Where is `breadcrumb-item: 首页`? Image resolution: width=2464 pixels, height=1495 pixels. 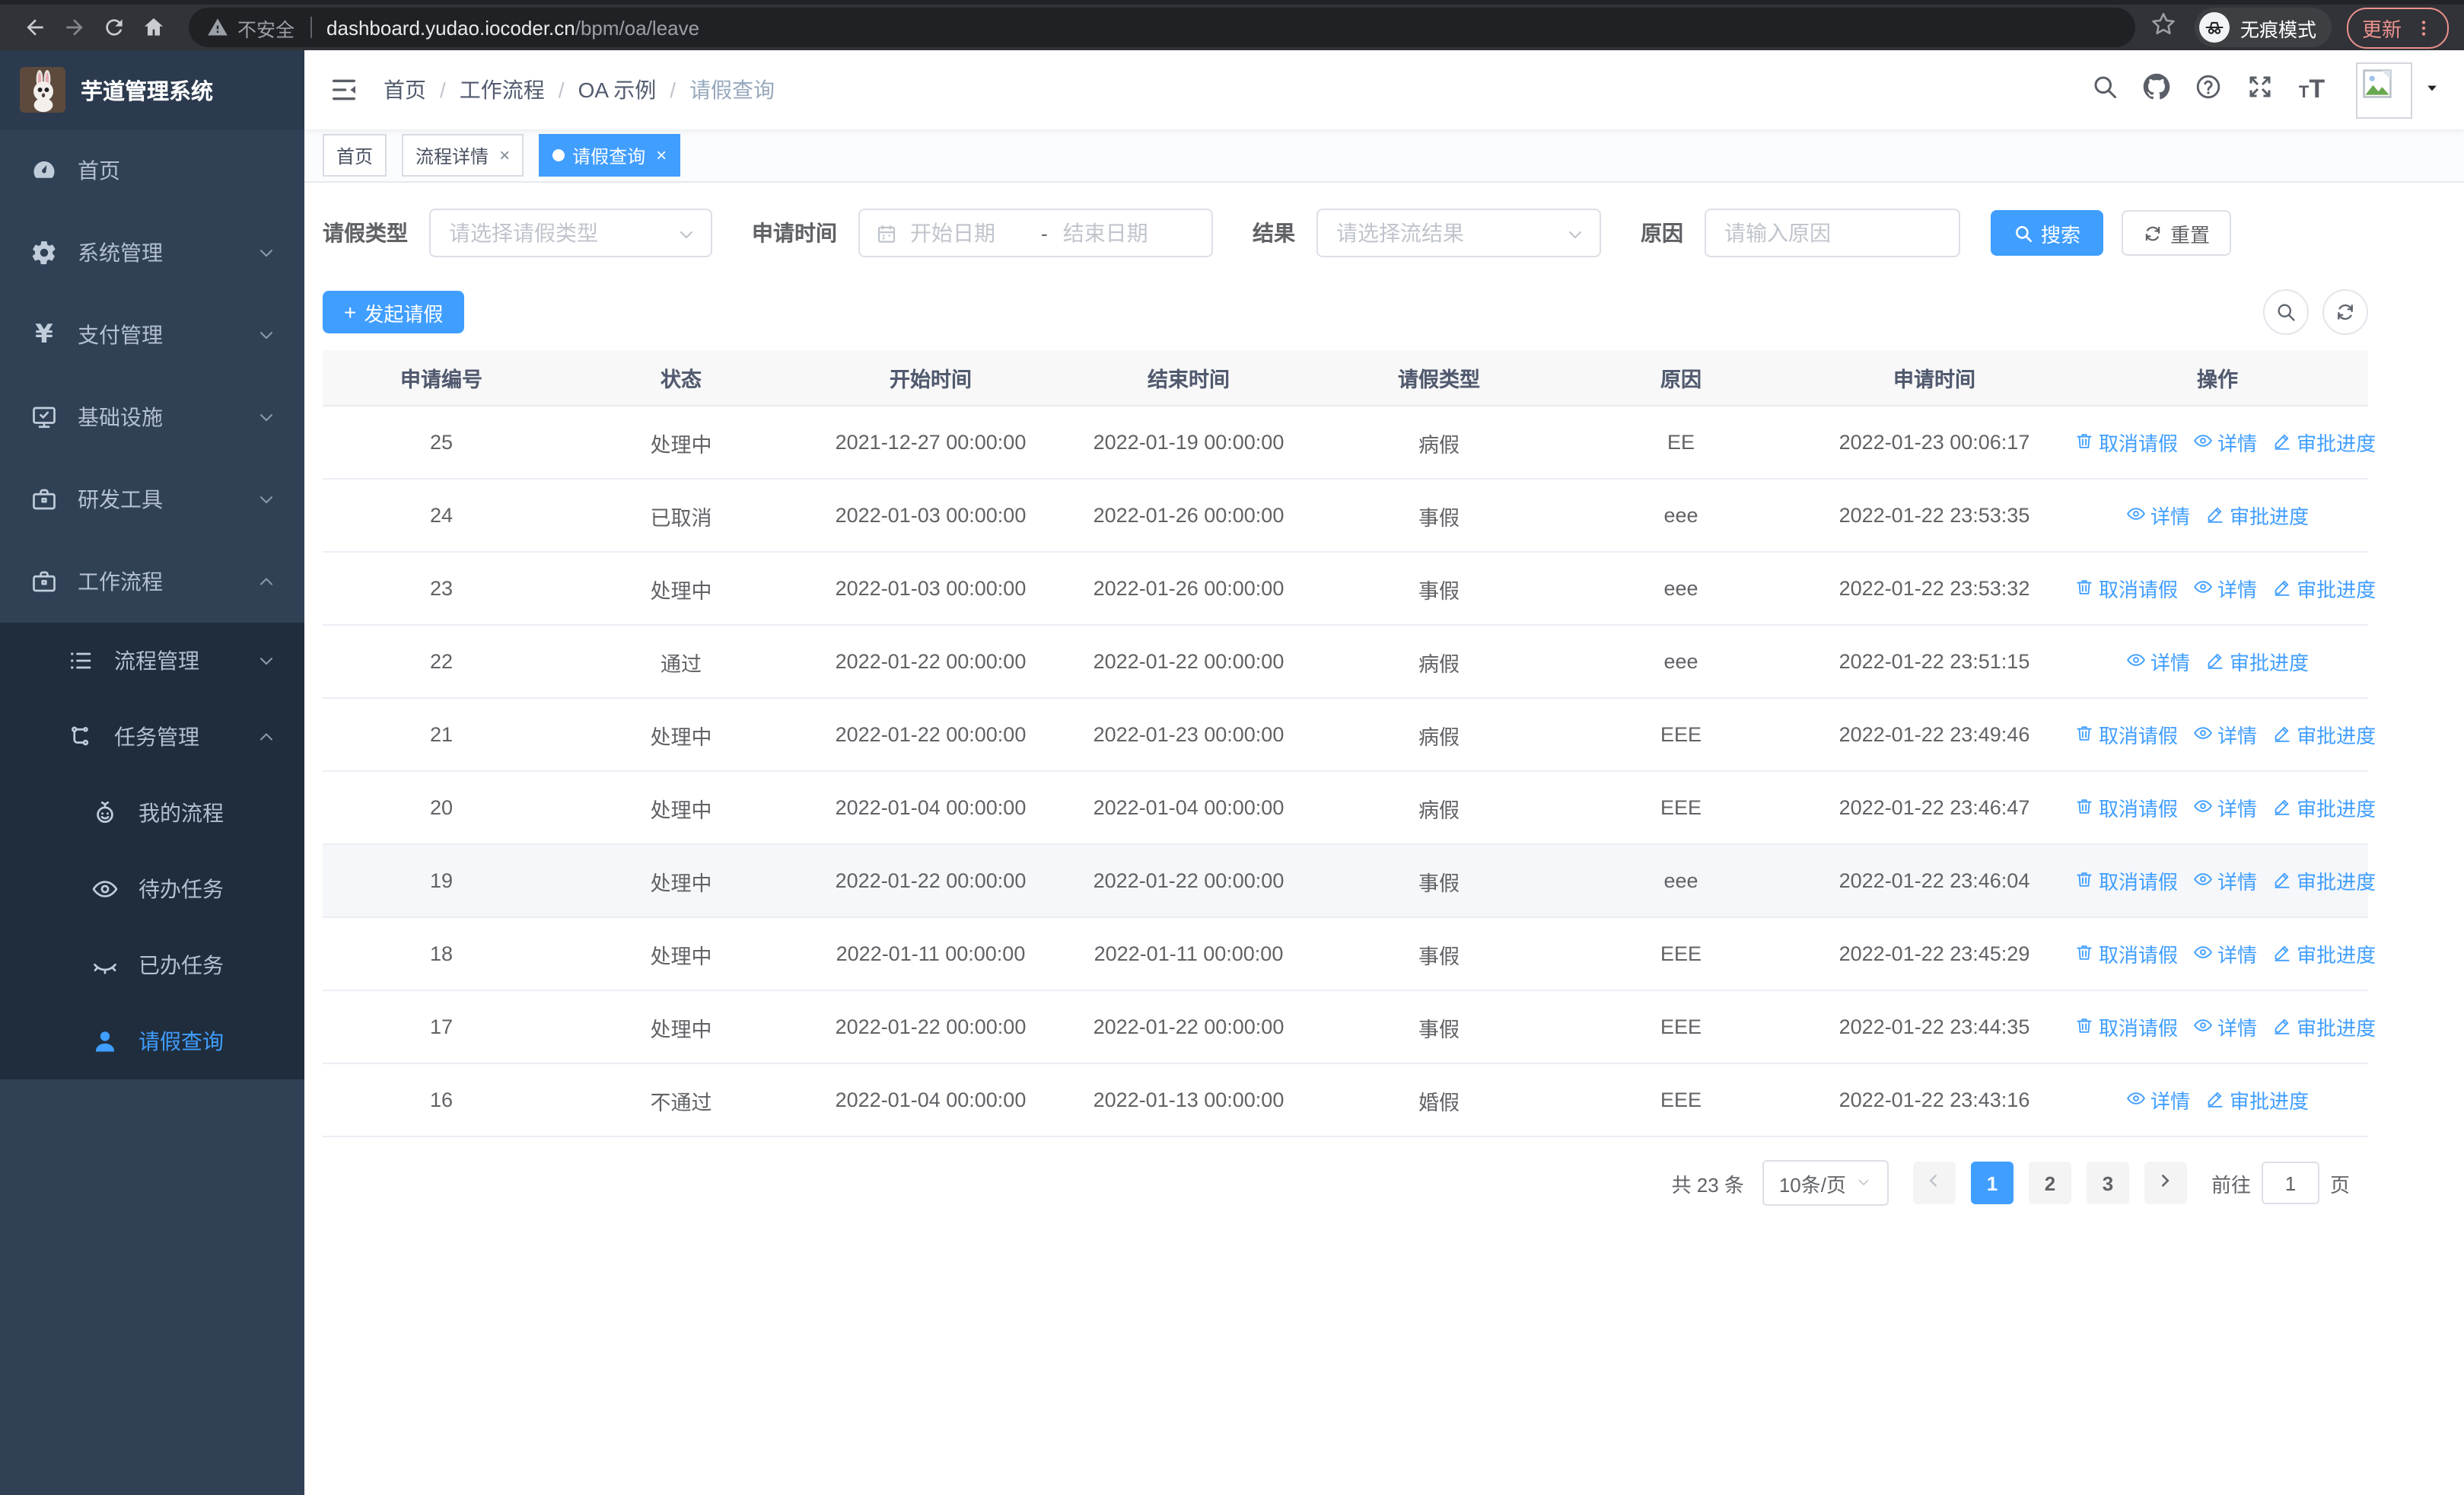 breadcrumb-item: 首页 is located at coordinates (405, 90).